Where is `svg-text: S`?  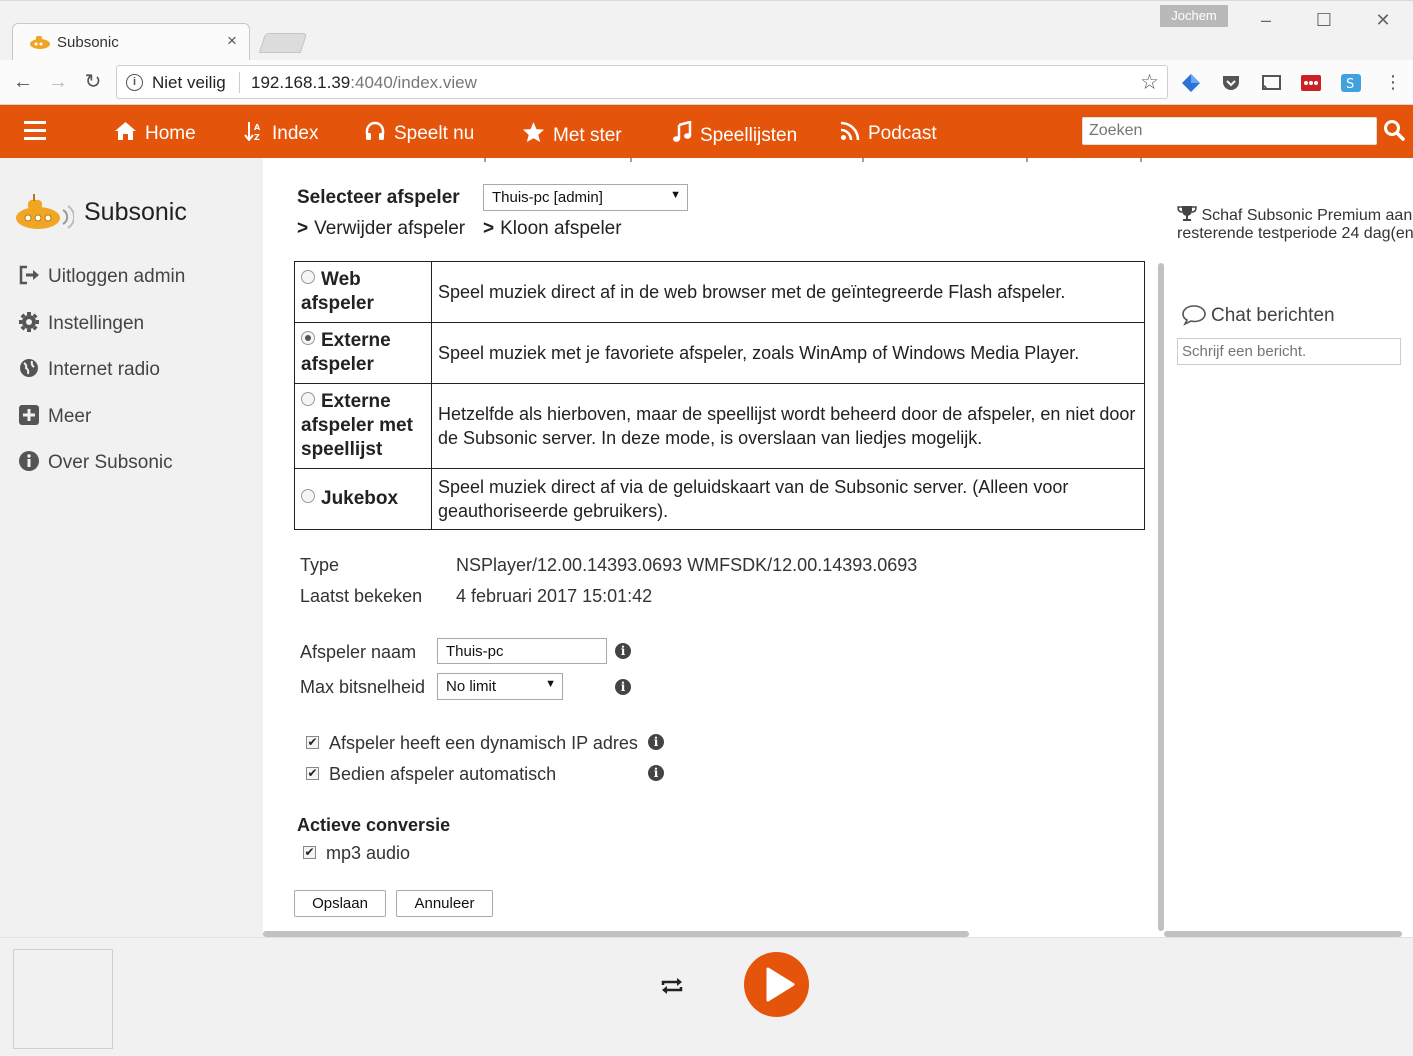 svg-text: S is located at coordinates (1350, 84).